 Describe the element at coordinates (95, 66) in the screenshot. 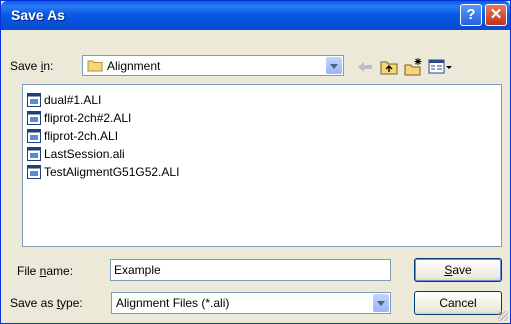

I see `folder-icon` at that location.